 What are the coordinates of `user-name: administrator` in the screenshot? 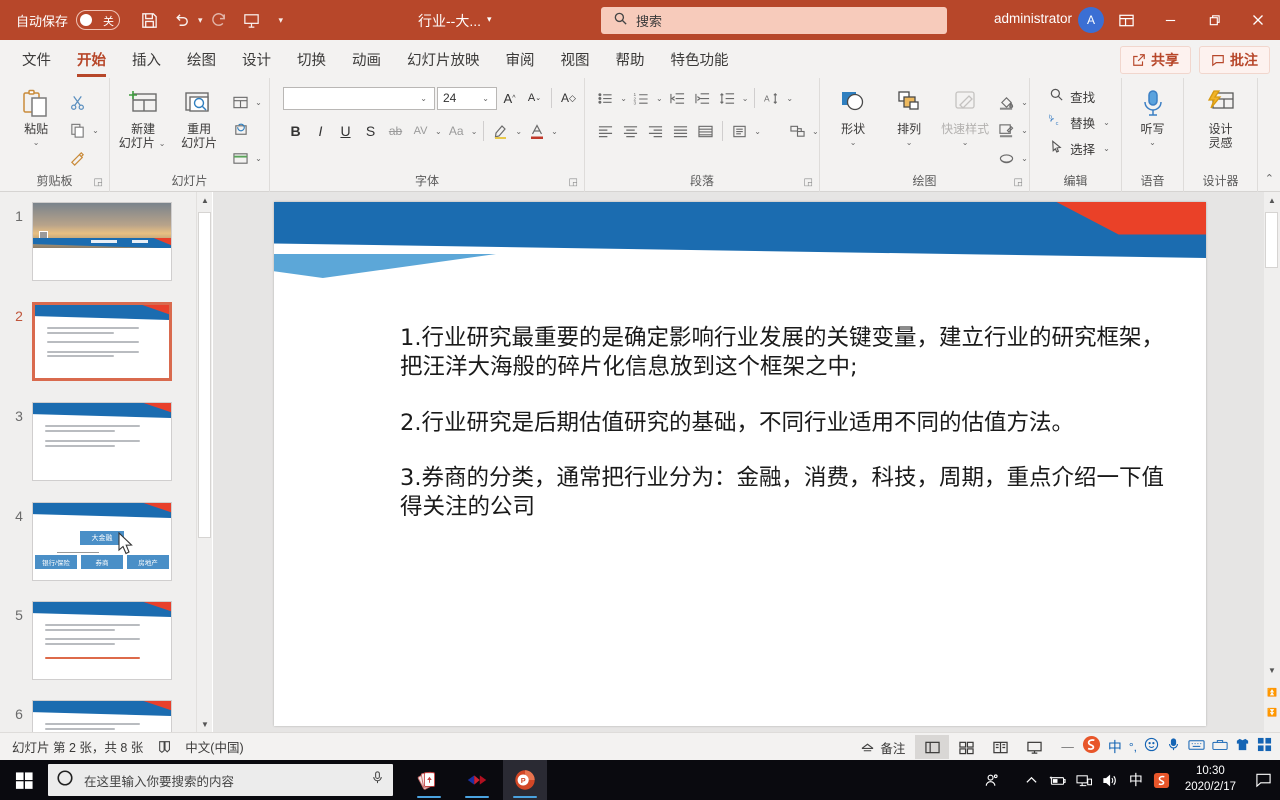 It's located at (1033, 18).